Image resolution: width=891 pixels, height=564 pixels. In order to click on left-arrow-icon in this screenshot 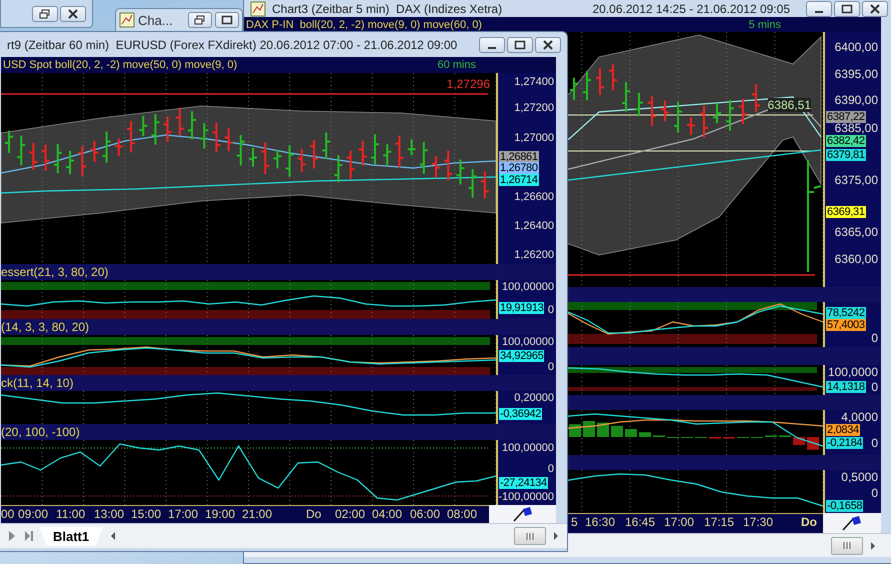, I will do `click(113, 536)`.